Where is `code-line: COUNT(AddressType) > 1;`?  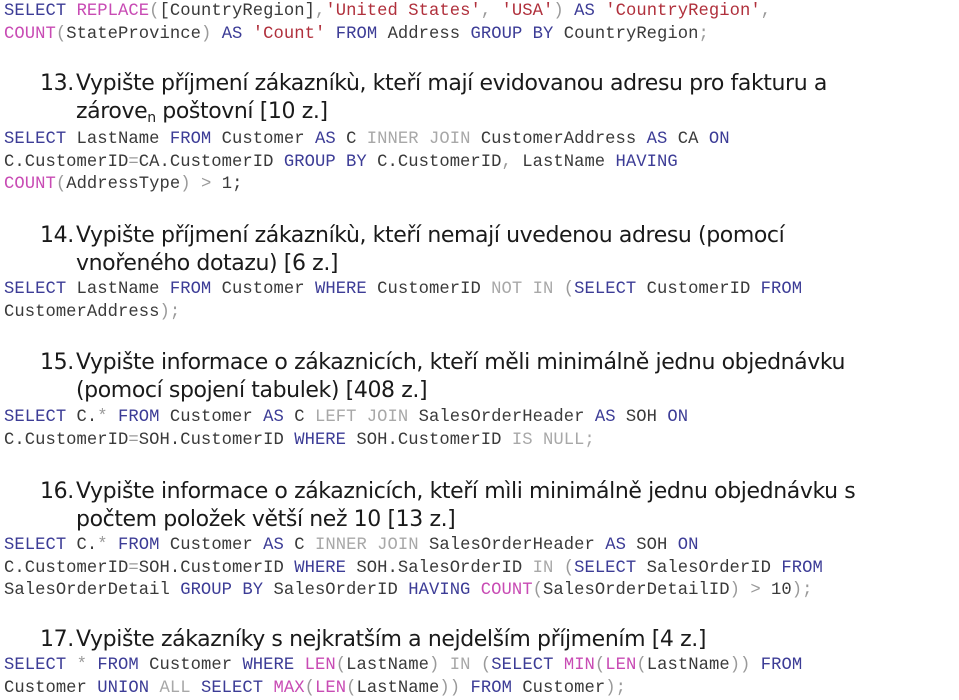
code-line: COUNT(AddressType) > 1; is located at coordinates (367, 185).